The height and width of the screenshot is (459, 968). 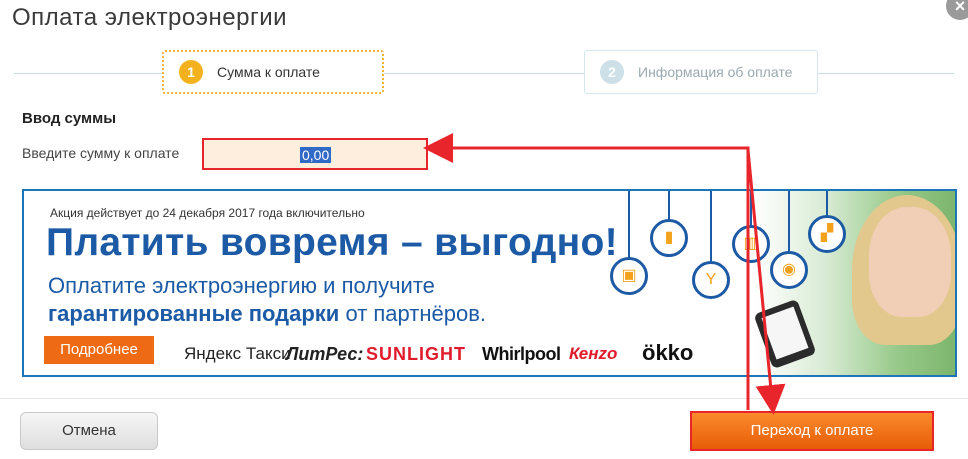 What do you see at coordinates (332, 242) in the screenshot?
I see `banner-headline: Платить вовремя – выгодно!` at bounding box center [332, 242].